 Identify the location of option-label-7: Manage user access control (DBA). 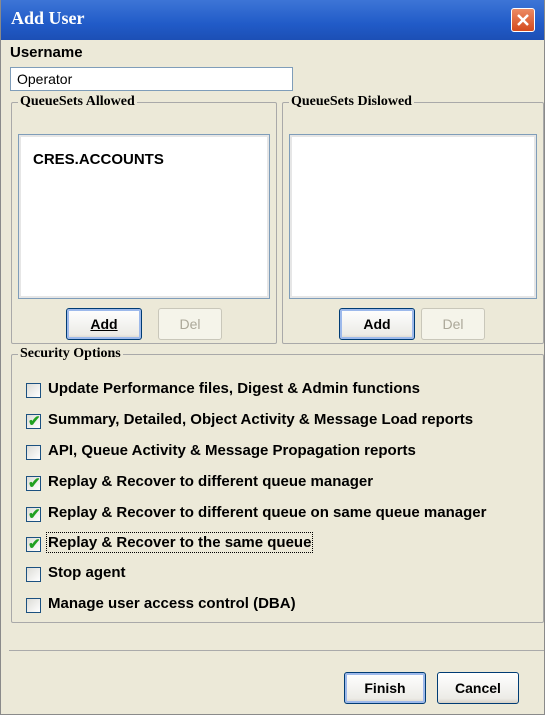
(172, 603).